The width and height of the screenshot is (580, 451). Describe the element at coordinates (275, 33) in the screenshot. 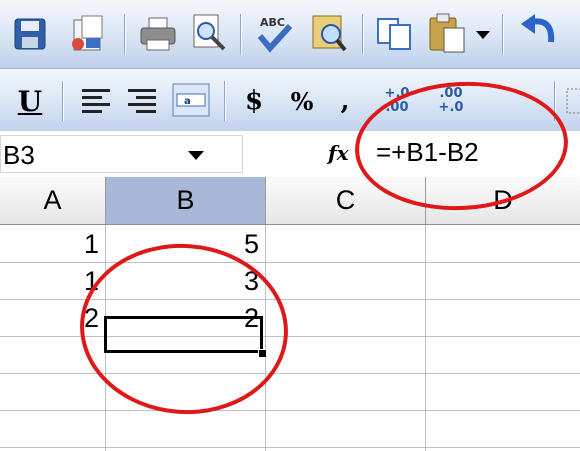

I see `spelling-icon: ABC` at that location.